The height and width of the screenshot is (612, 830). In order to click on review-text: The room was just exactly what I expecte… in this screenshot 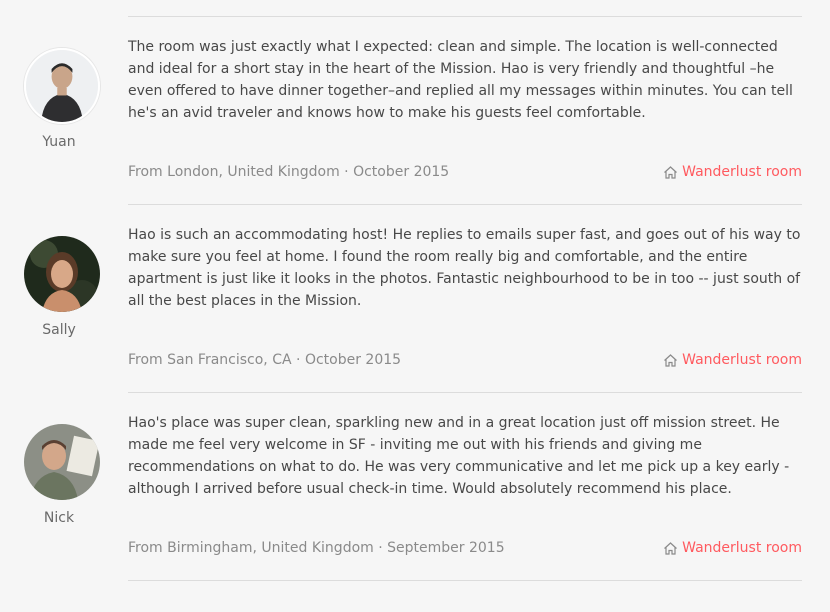, I will do `click(460, 80)`.